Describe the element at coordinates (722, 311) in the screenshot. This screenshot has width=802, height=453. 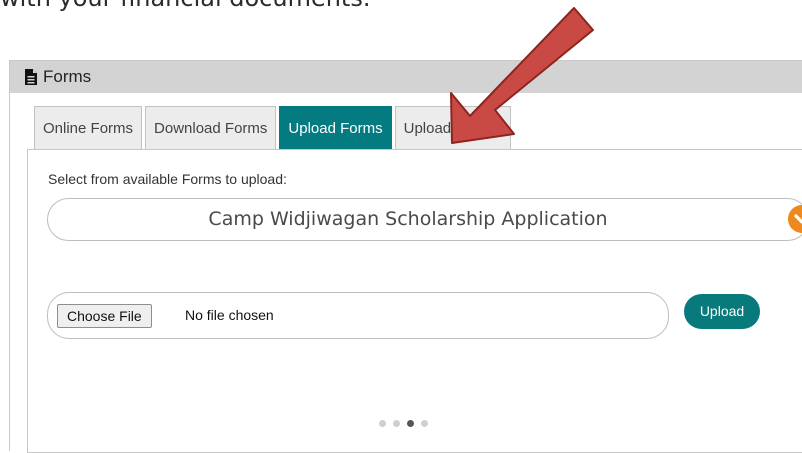
I see `upload-button: Upload` at that location.